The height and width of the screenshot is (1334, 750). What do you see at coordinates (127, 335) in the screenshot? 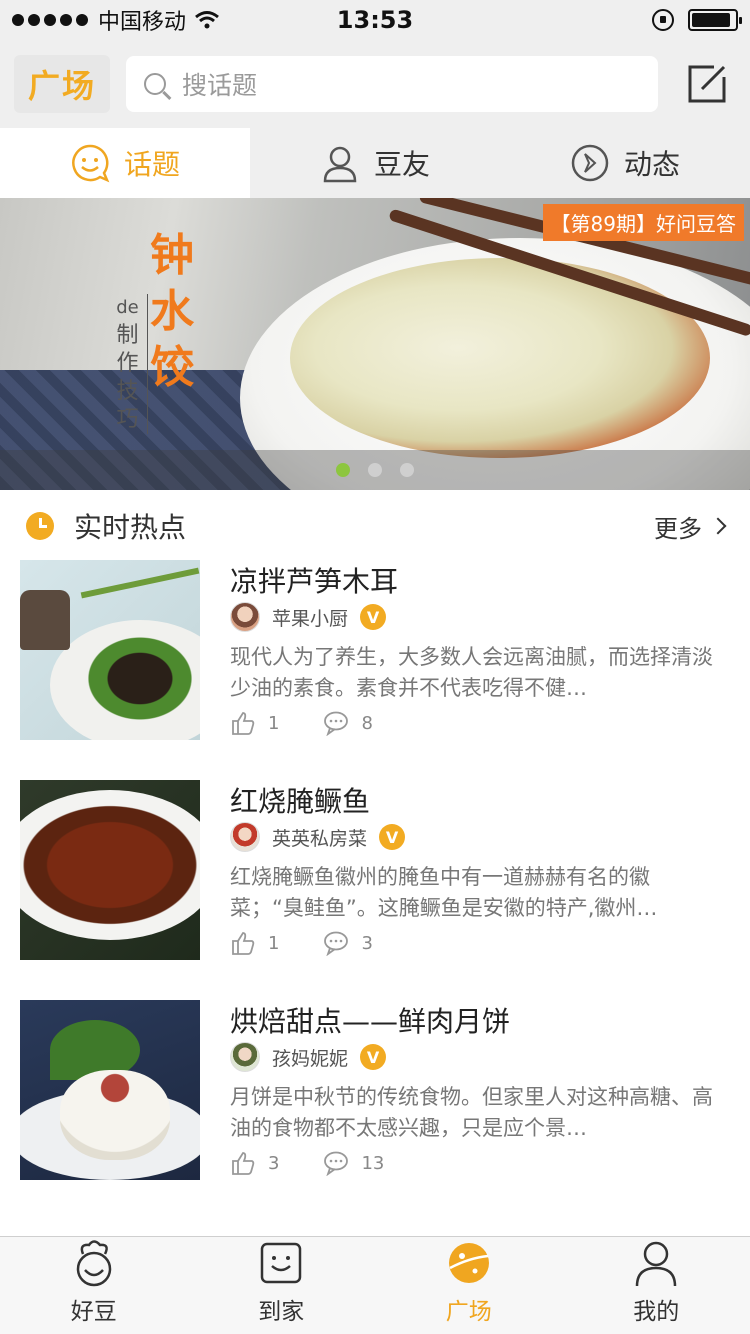
I see `subtitle-char: 制` at bounding box center [127, 335].